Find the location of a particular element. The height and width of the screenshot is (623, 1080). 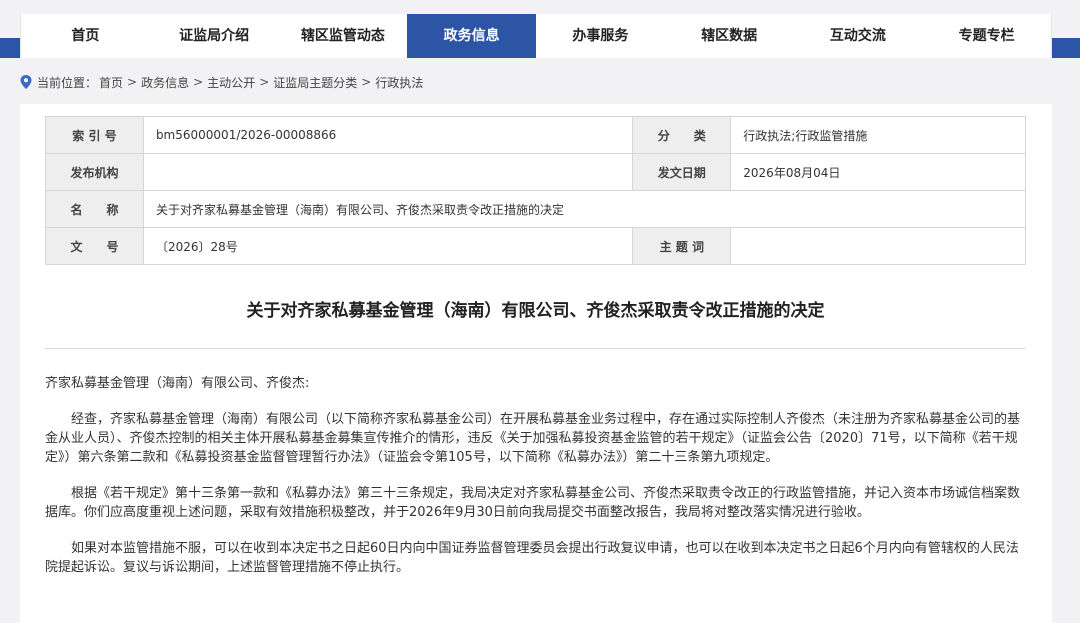

breadcrumb-item-government-info: 政务信息 is located at coordinates (165, 82).